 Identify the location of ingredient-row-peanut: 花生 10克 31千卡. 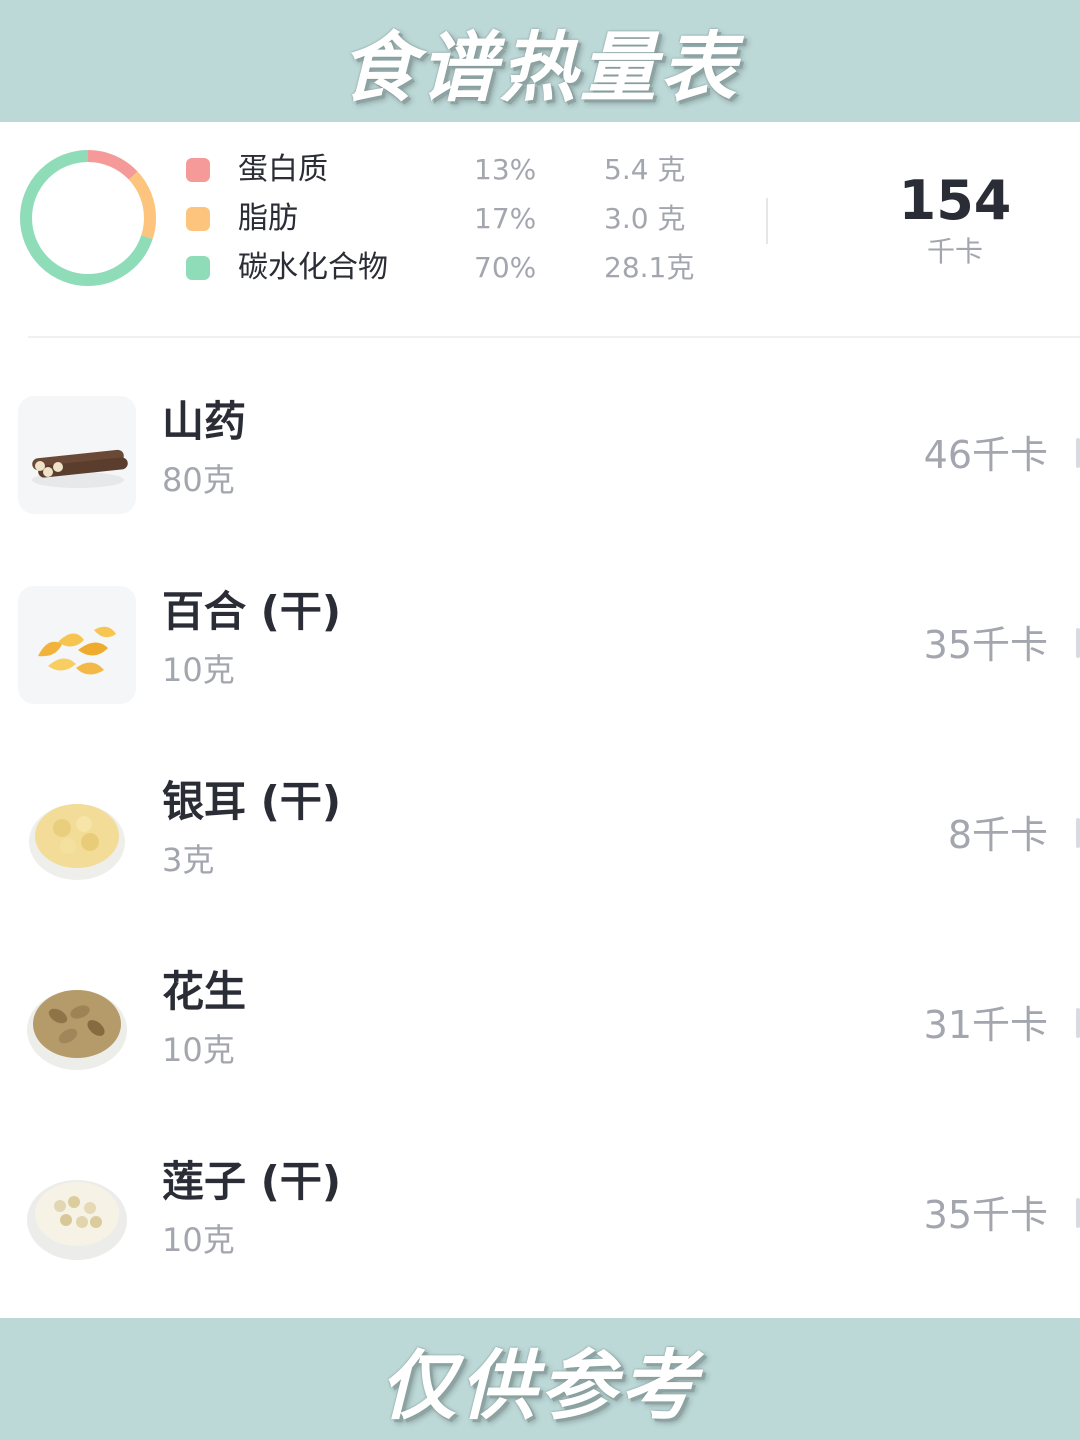
(540, 1025).